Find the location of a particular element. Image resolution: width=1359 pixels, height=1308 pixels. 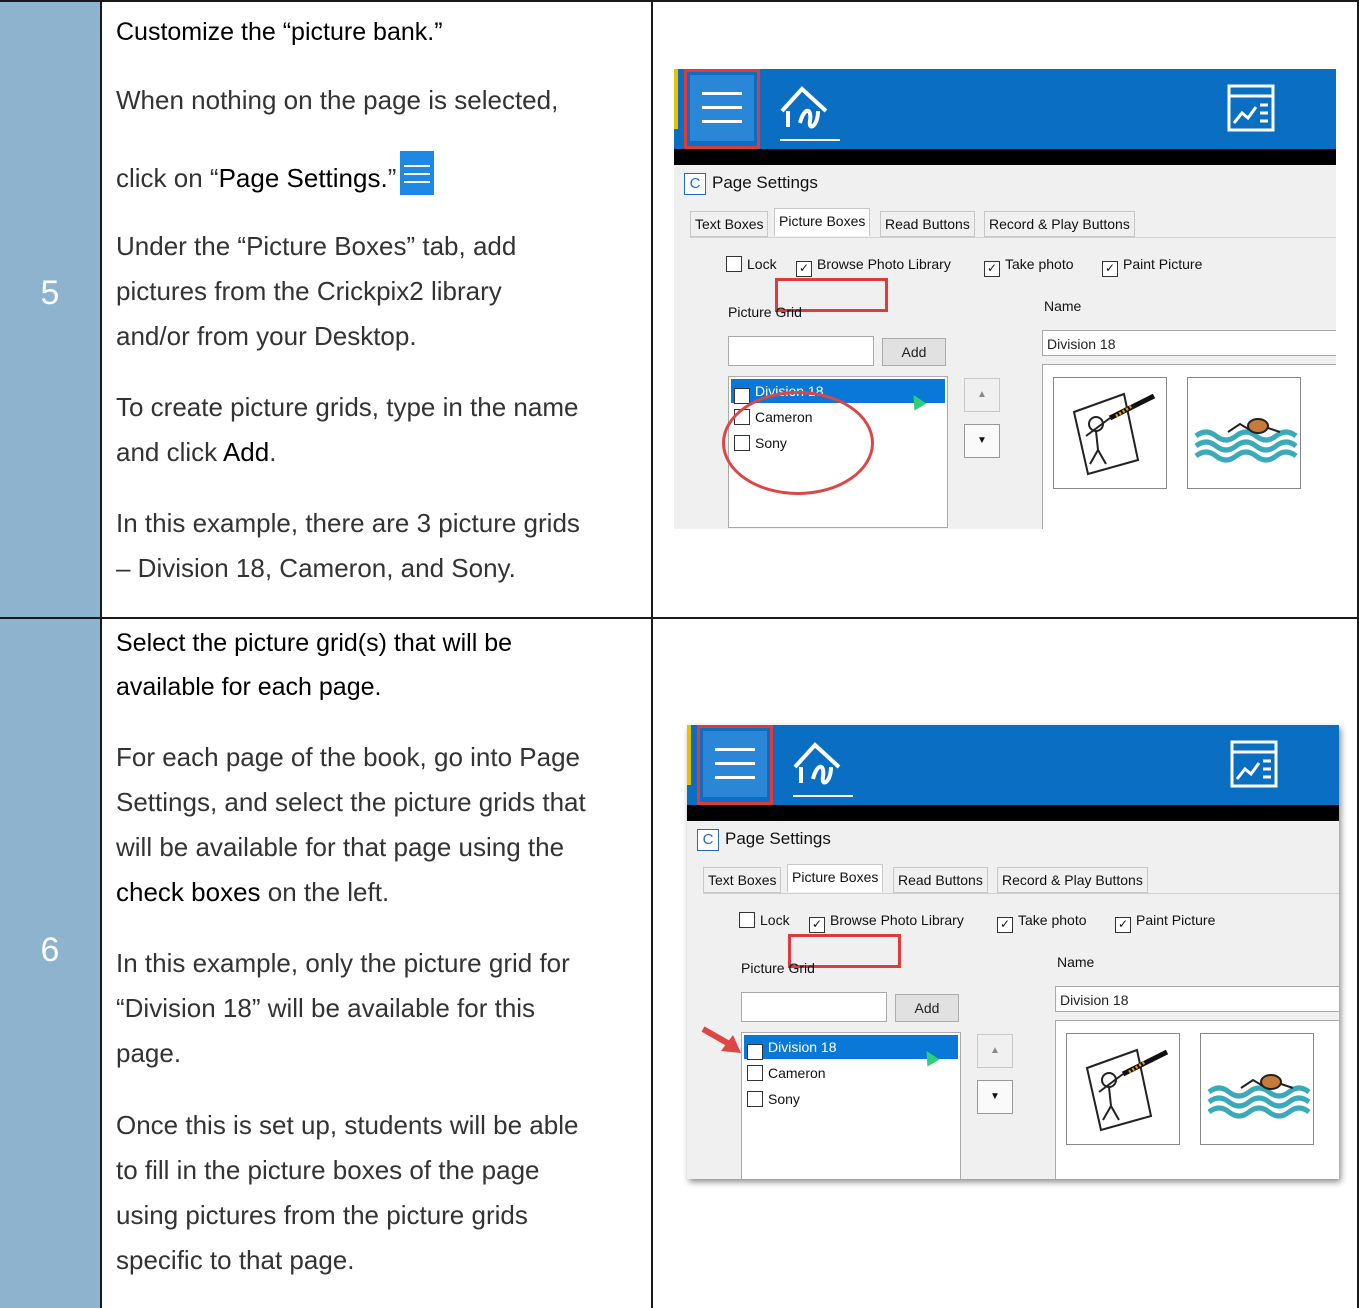

bold-text: Add is located at coordinates (246, 452).